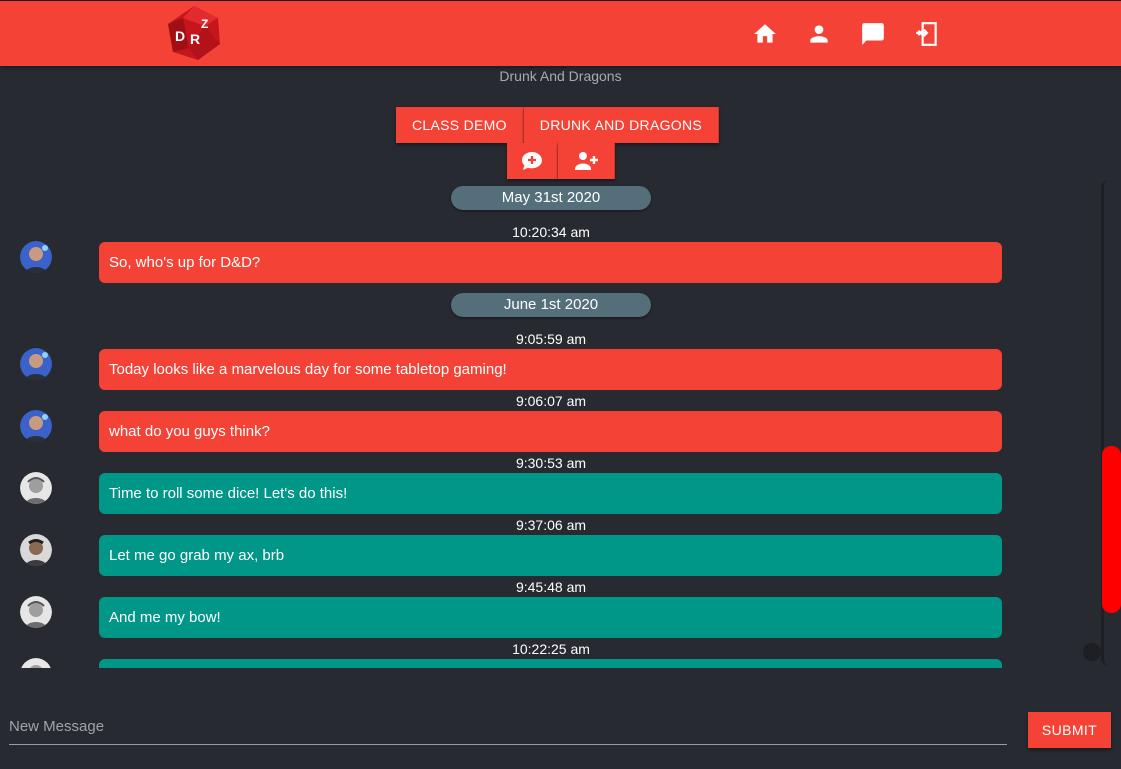 The width and height of the screenshot is (1121, 769). Describe the element at coordinates (551, 401) in the screenshot. I see `message-time: 9:06:07 am` at that location.